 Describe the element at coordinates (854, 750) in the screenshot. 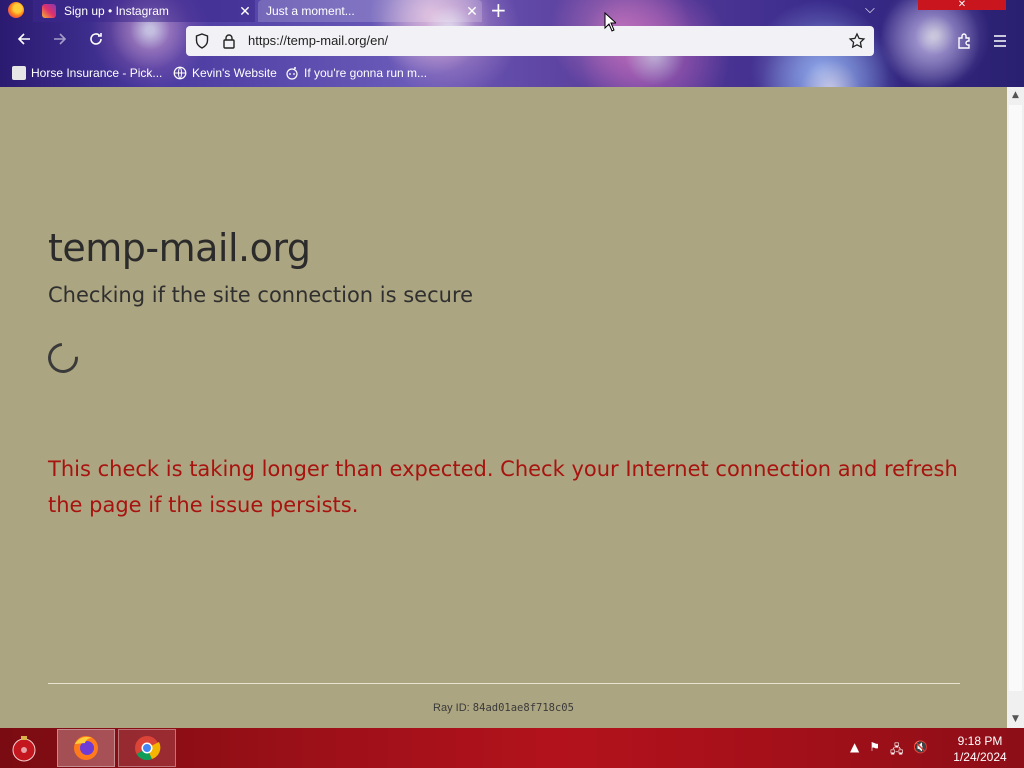

I see `show-hidden-icons-chevron-icon: ▲` at that location.